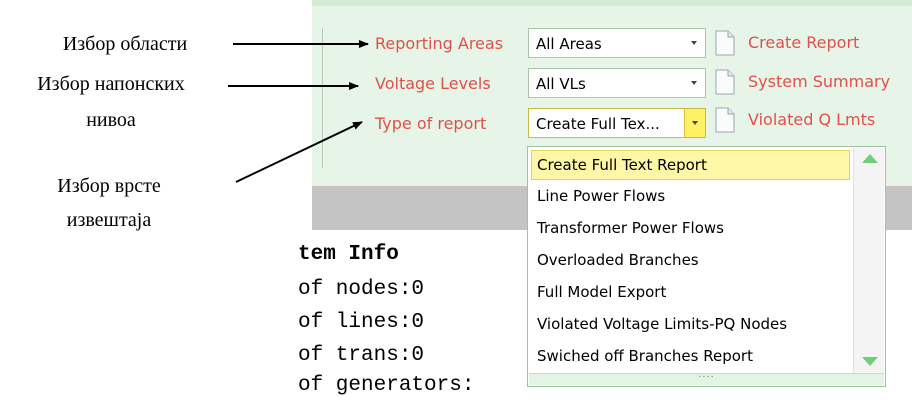 This screenshot has width=912, height=400. What do you see at coordinates (690, 196) in the screenshot?
I see `list-item: Line Power Flows` at bounding box center [690, 196].